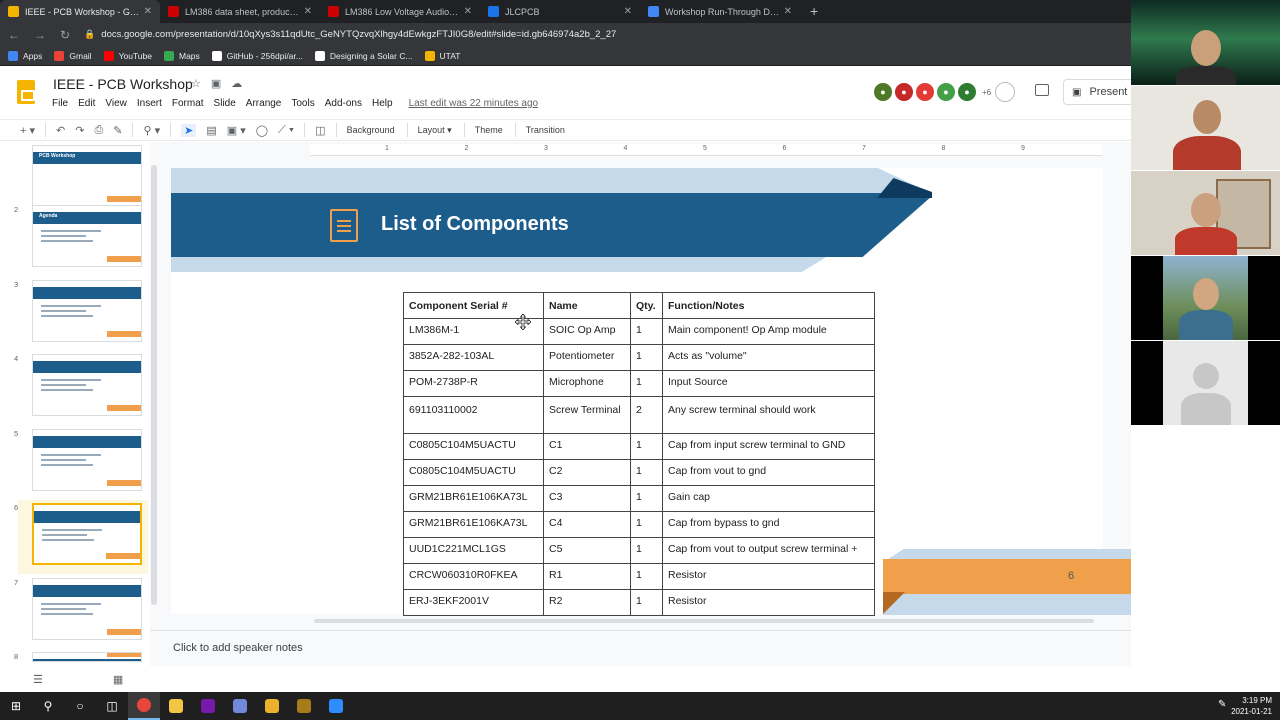 Image resolution: width=1280 pixels, height=720 pixels. I want to click on more-collaborators: +6, so click(986, 92).